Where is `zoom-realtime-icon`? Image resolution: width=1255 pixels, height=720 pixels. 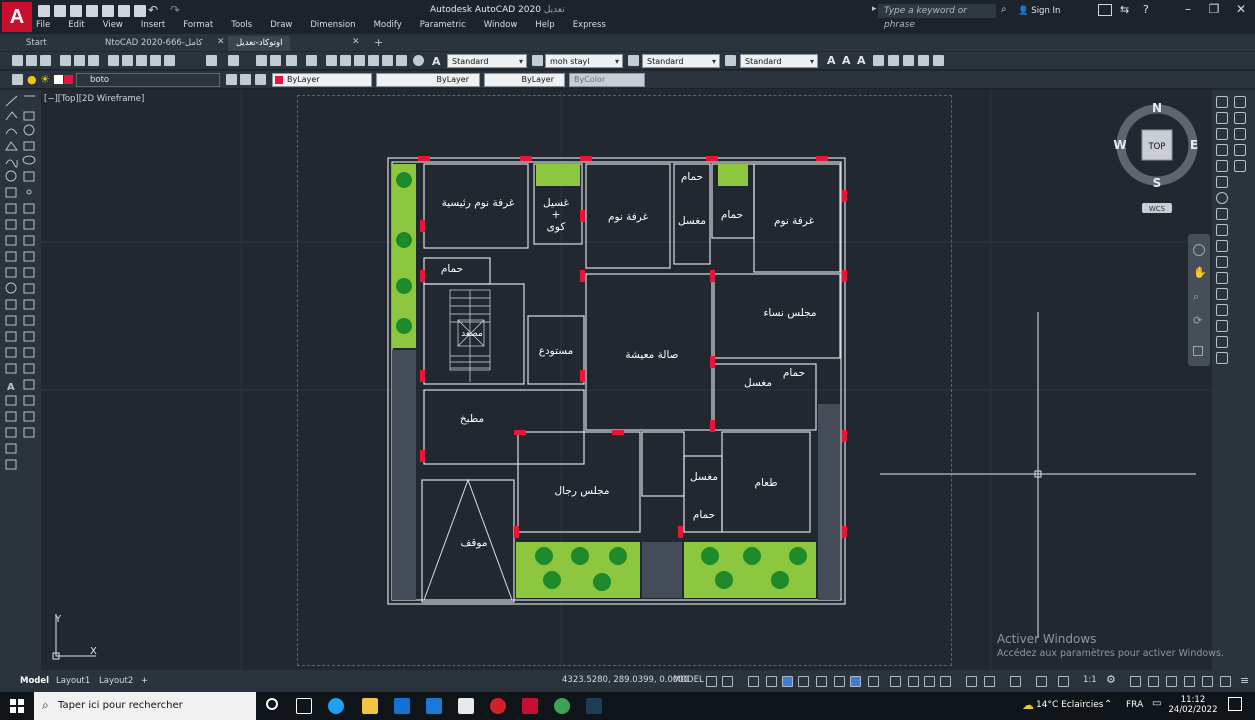
zoom-realtime-icon is located at coordinates (275, 60).